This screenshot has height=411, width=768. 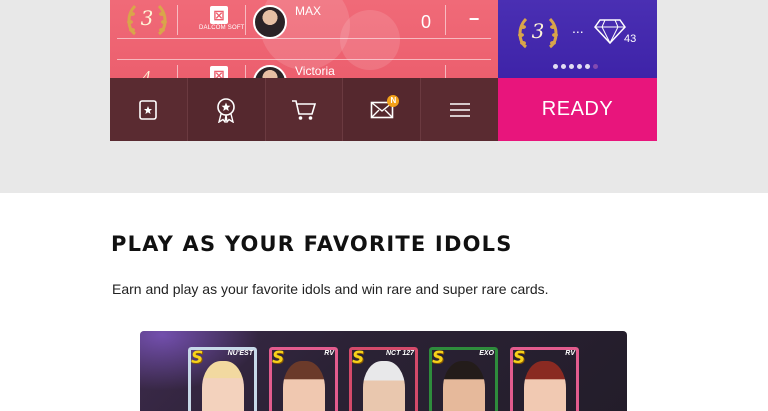 I want to click on game-nav-bar: N, so click(x=304, y=109).